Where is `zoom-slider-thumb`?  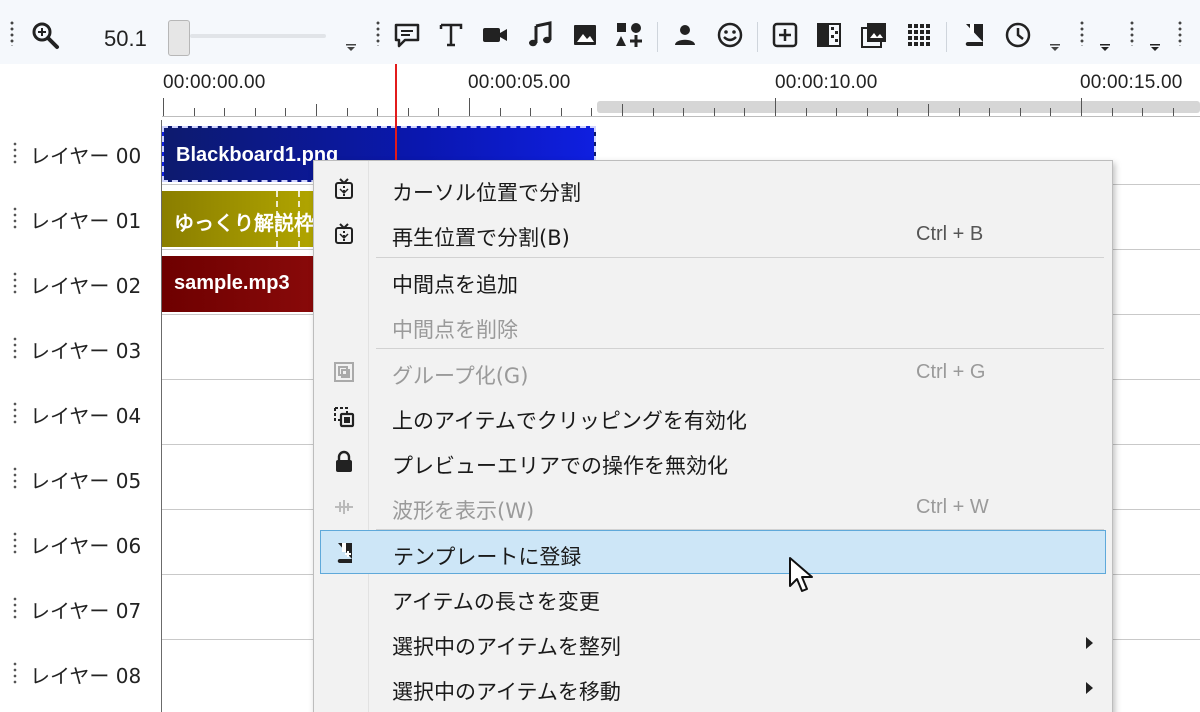
zoom-slider-thumb is located at coordinates (179, 38).